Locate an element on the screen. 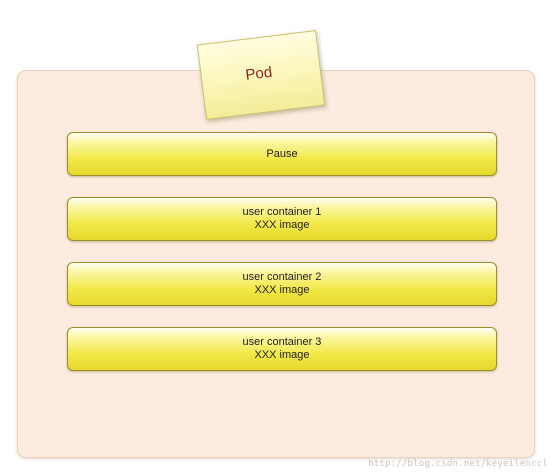  user-container-3-box: user container 3 XXX image is located at coordinates (282, 349).